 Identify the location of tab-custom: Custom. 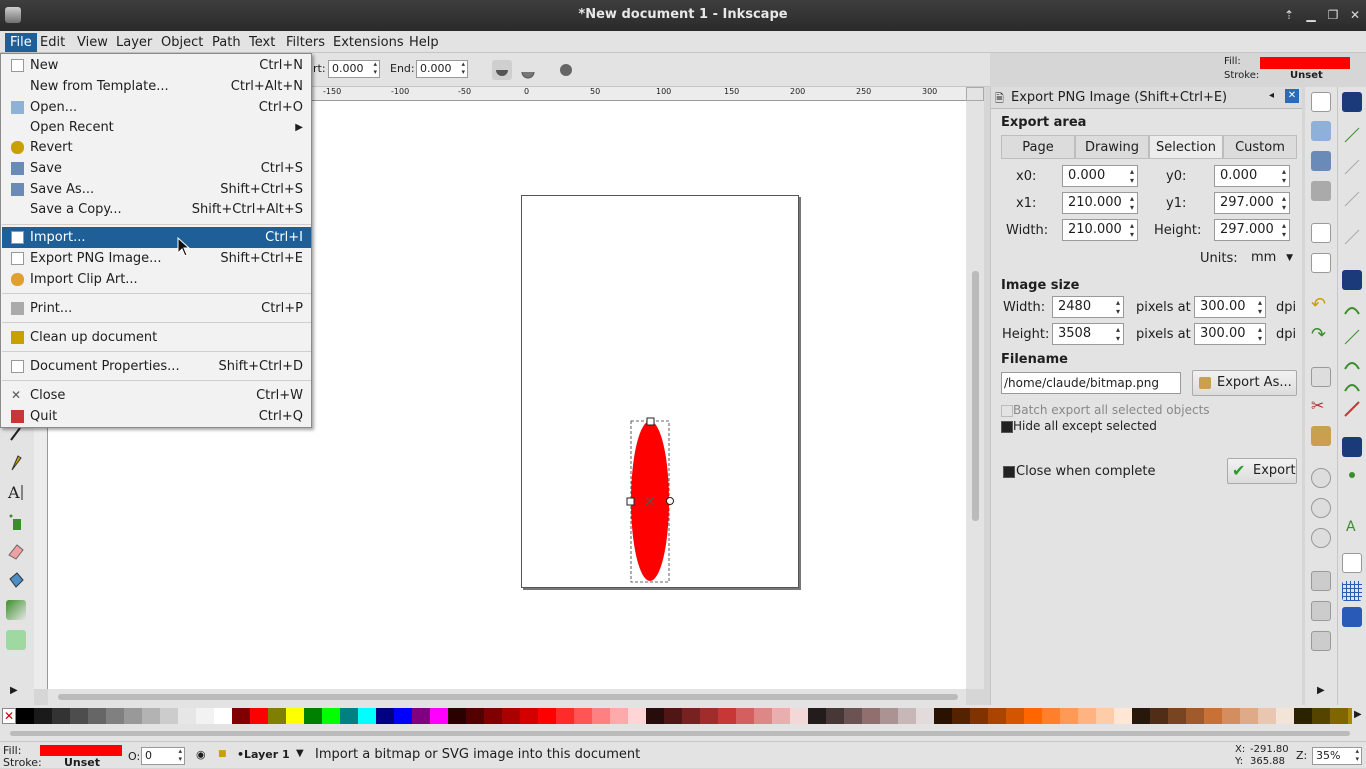
(1260, 147).